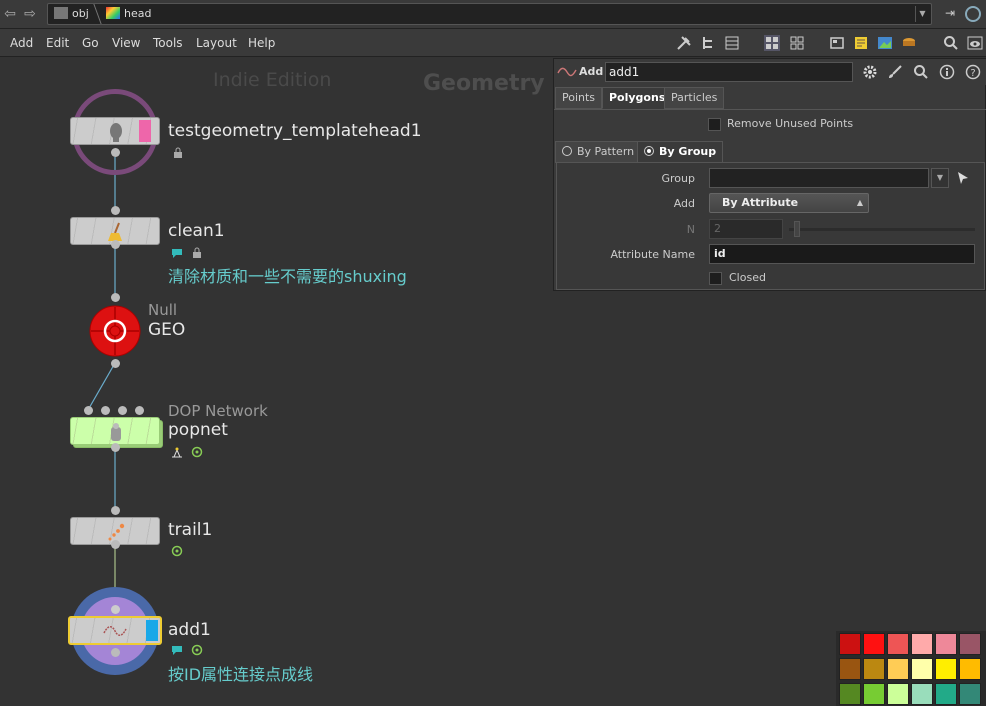 This screenshot has height=706, width=986. I want to click on menu-layout: Layout, so click(216, 43).